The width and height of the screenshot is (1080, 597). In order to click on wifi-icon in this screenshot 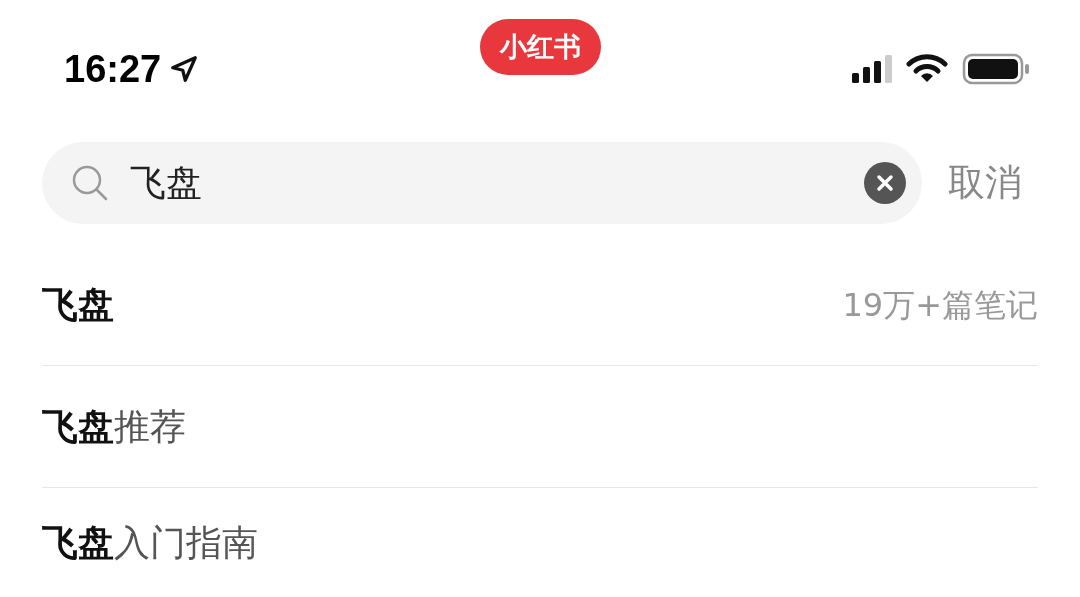, I will do `click(927, 69)`.